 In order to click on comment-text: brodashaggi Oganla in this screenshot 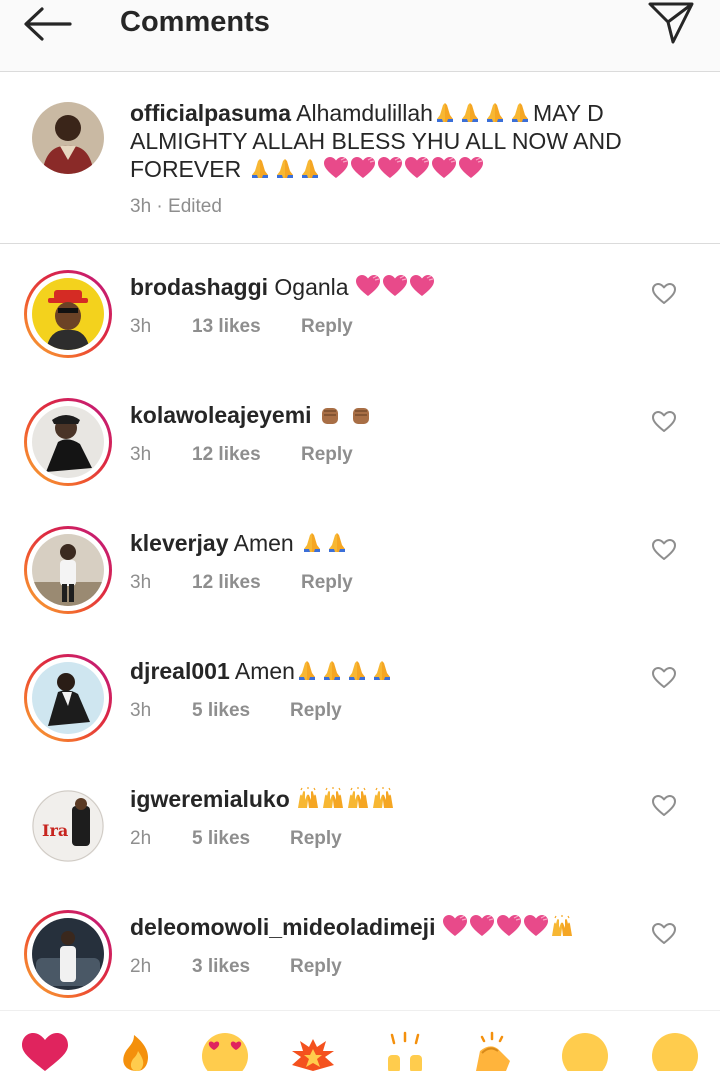, I will do `click(283, 287)`.